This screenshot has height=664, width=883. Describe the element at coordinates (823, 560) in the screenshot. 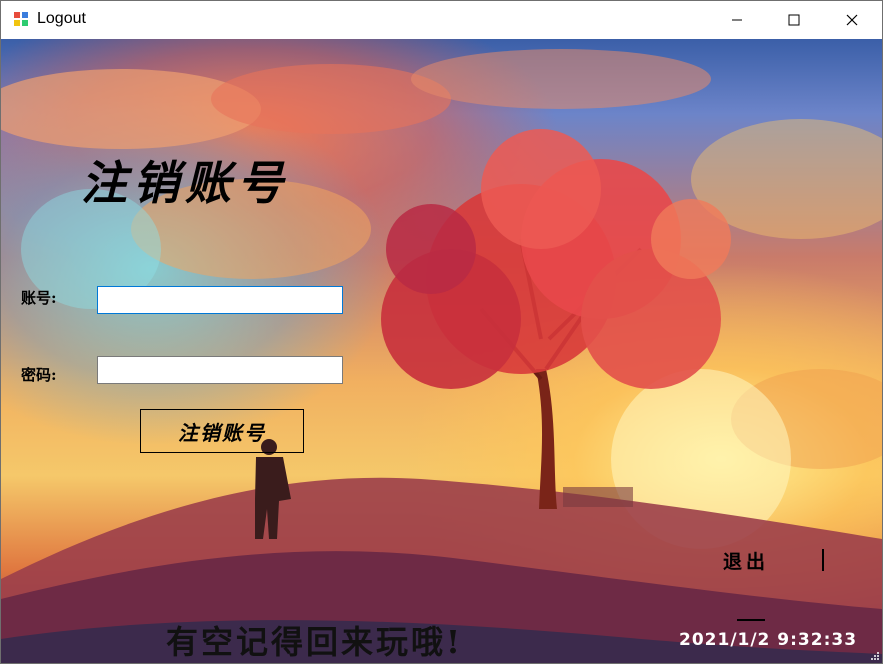

I see `text-caret-mark` at that location.